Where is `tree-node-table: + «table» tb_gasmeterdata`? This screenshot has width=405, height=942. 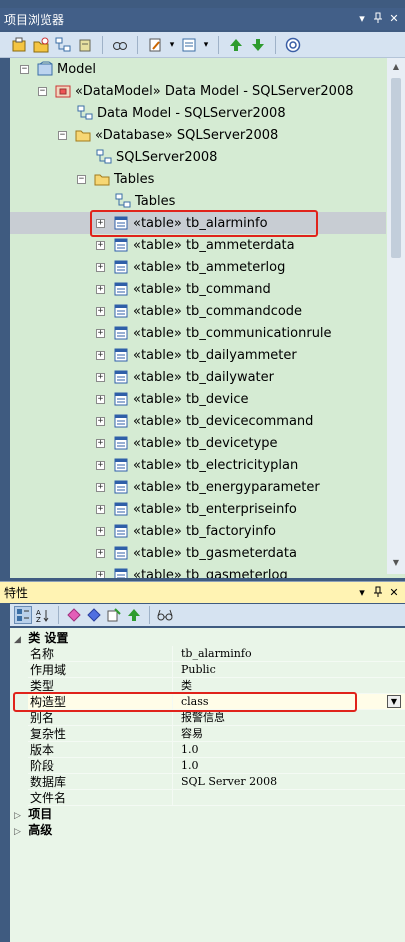 tree-node-table: + «table» tb_gasmeterdata is located at coordinates (196, 553).